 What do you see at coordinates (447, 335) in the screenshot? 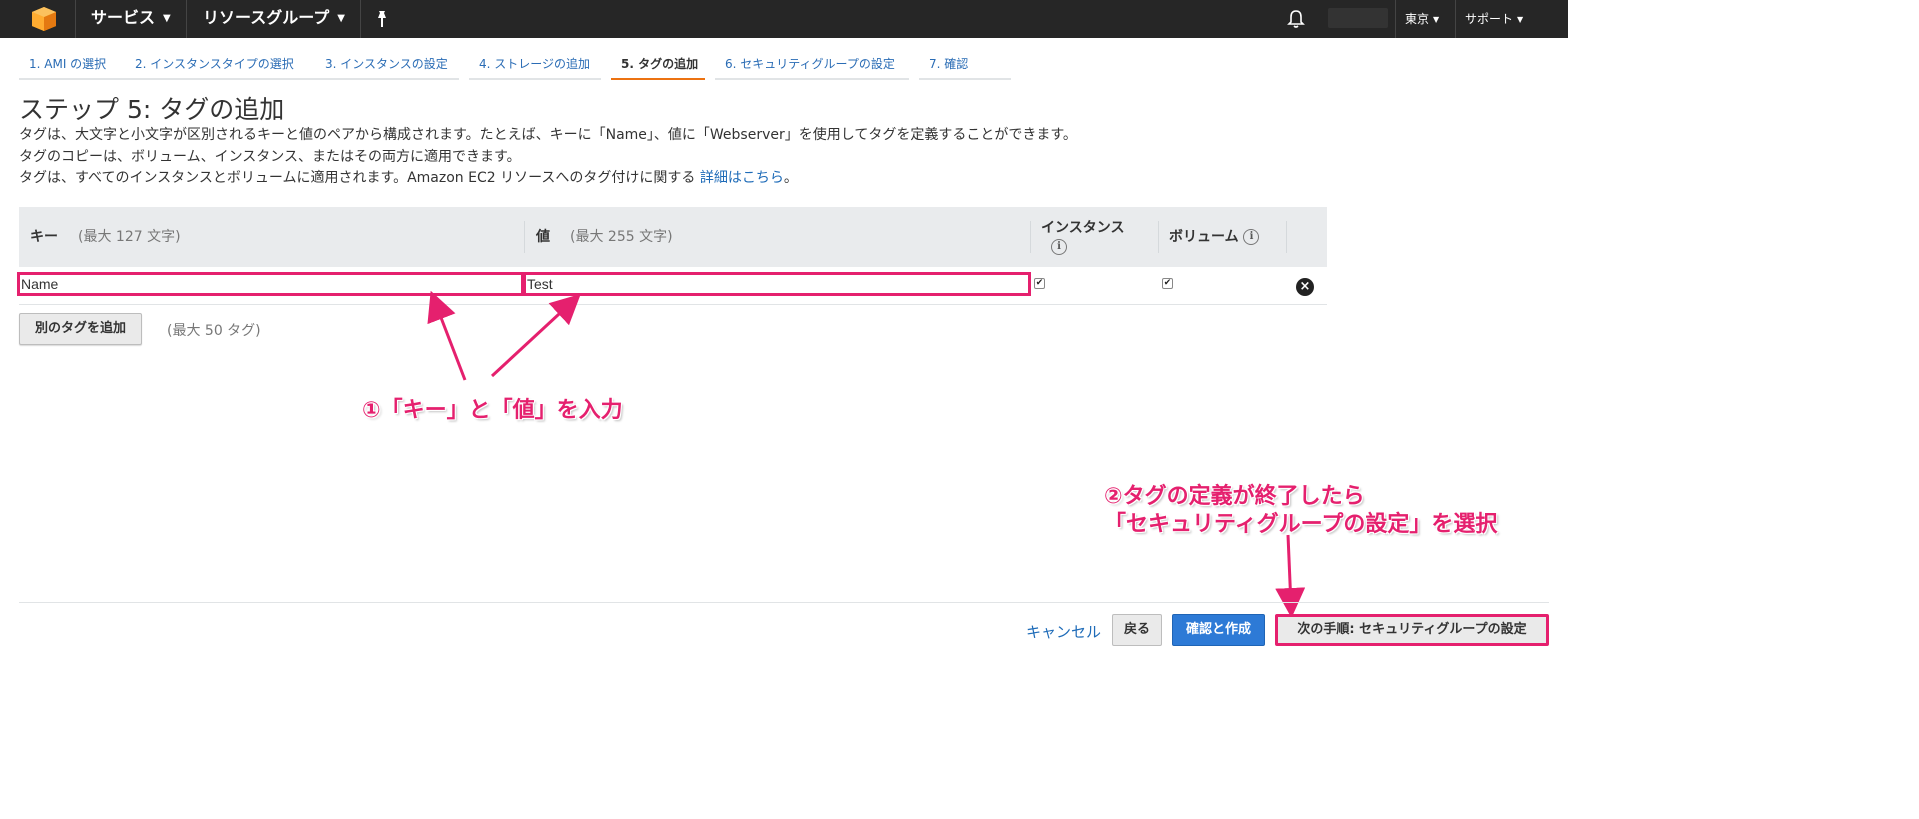
I see `arrow-to-key-input` at bounding box center [447, 335].